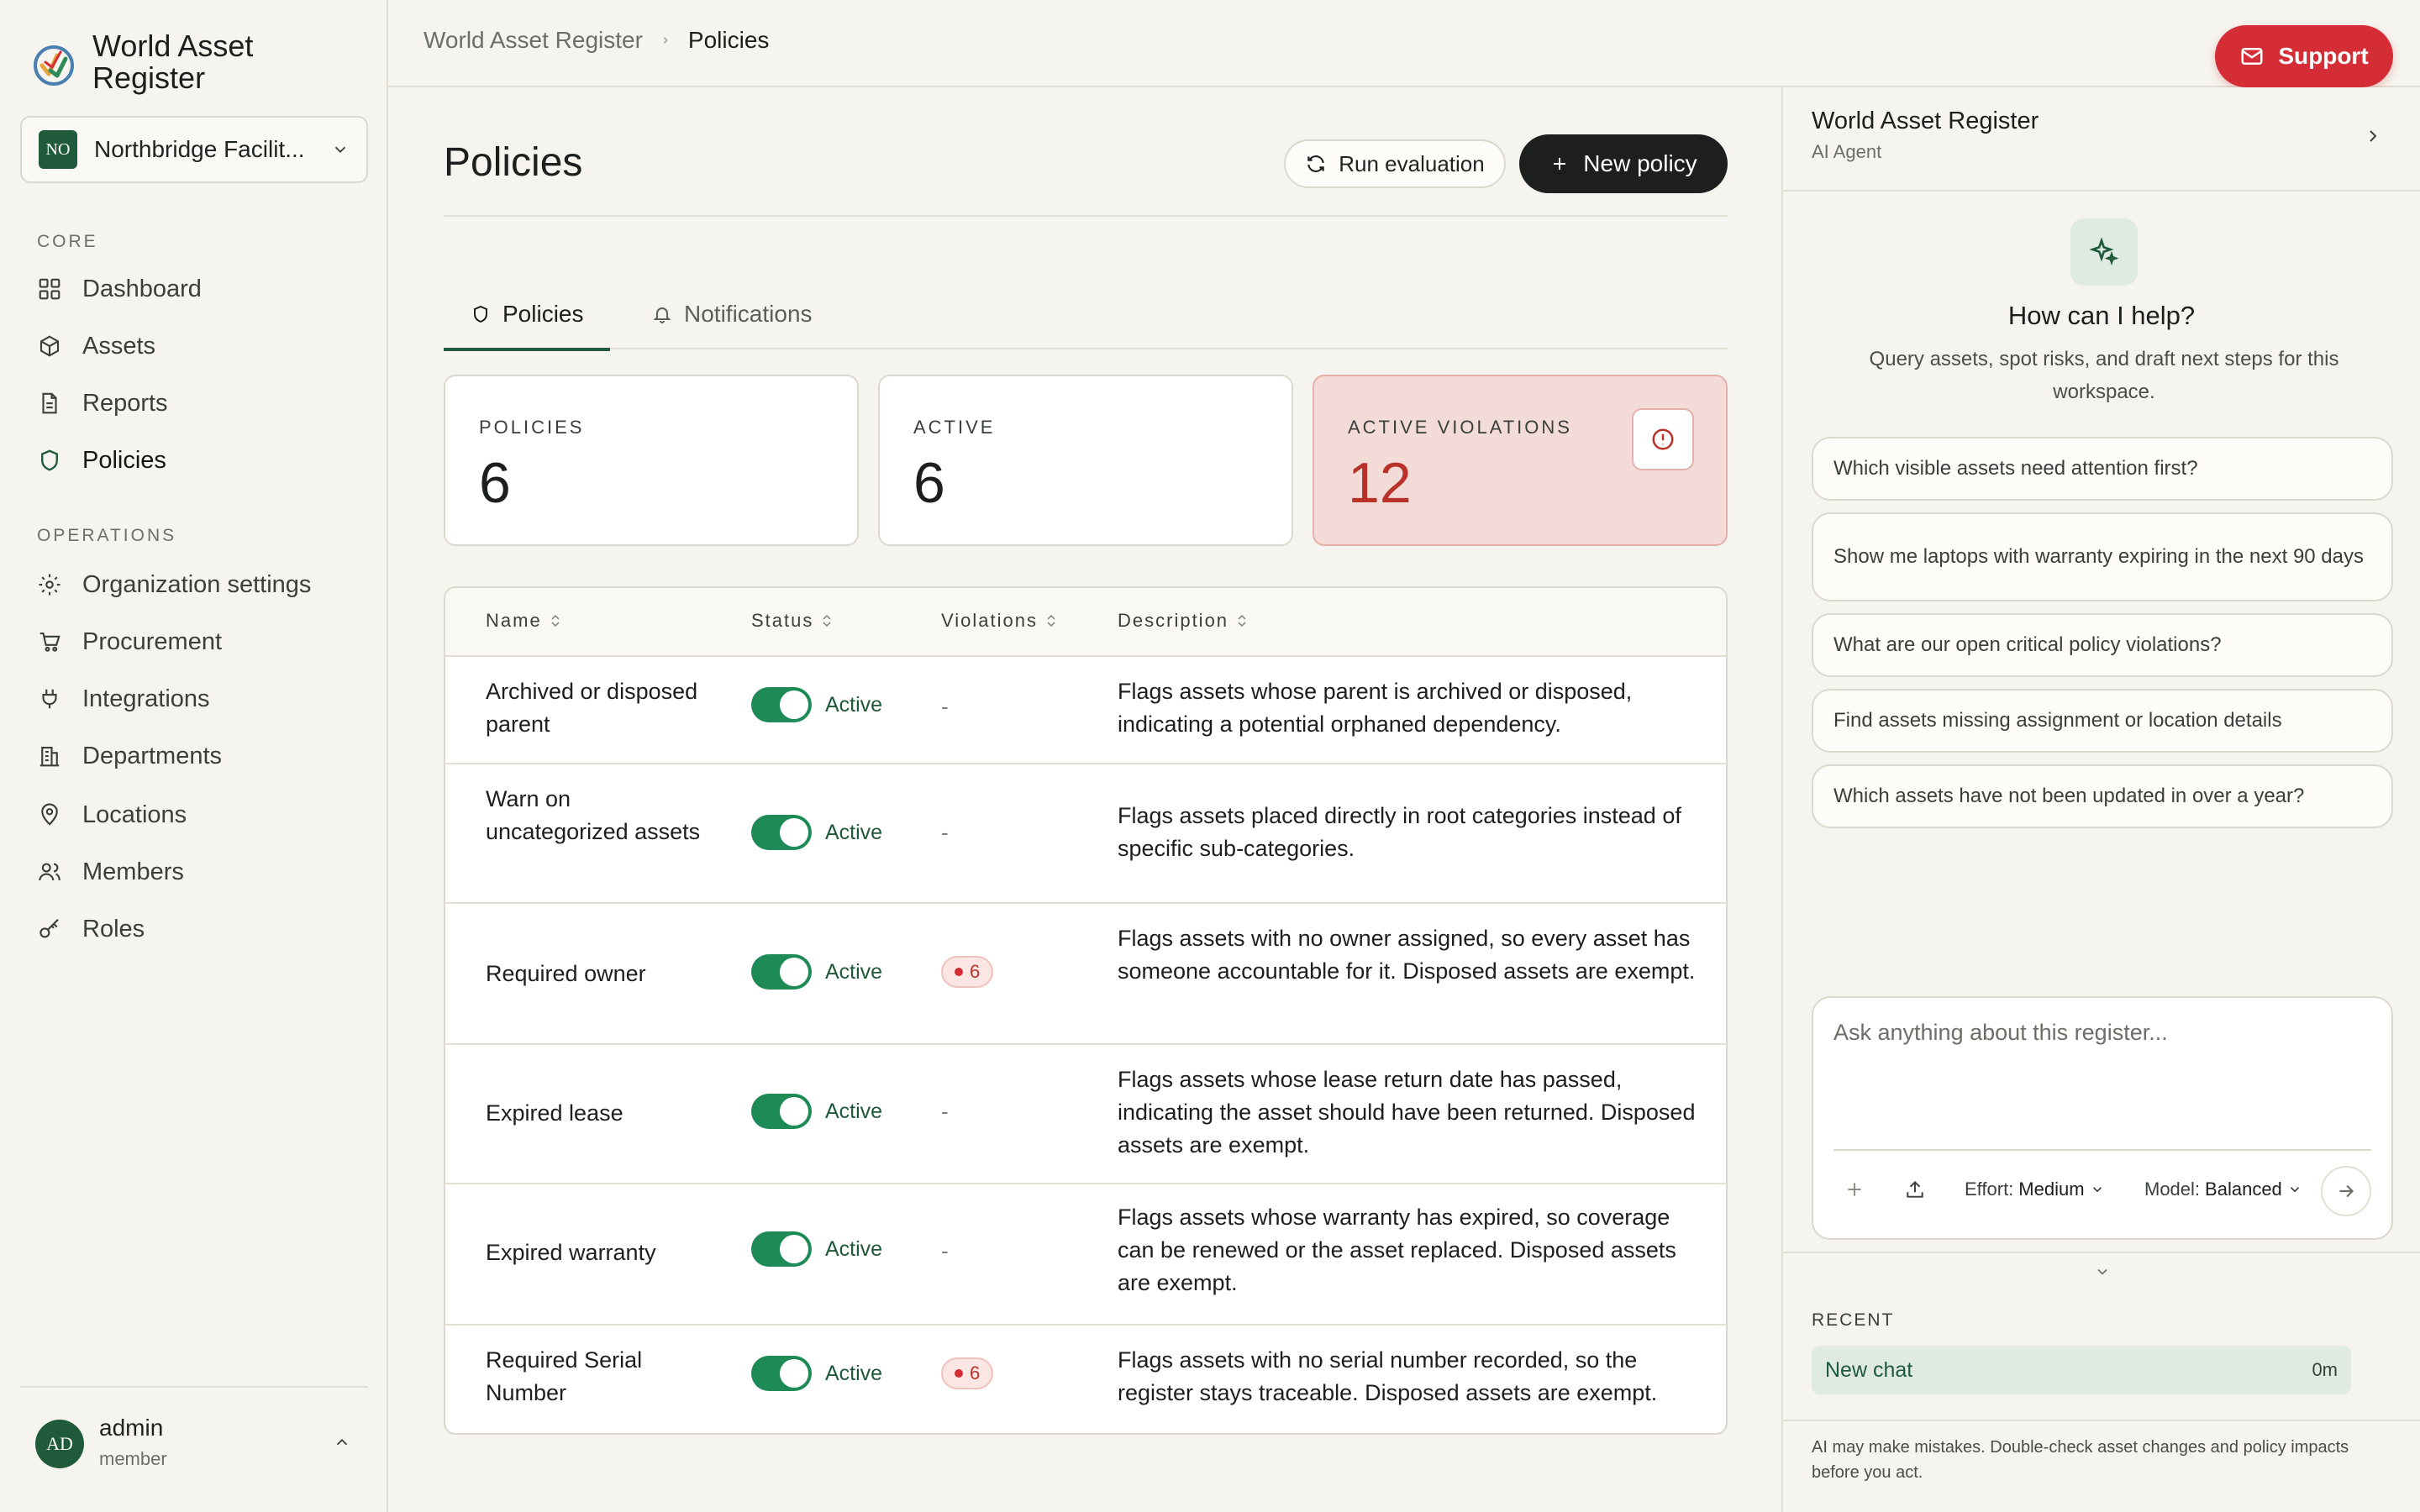  Describe the element at coordinates (959, 1373) in the screenshot. I see `violation-dot` at that location.